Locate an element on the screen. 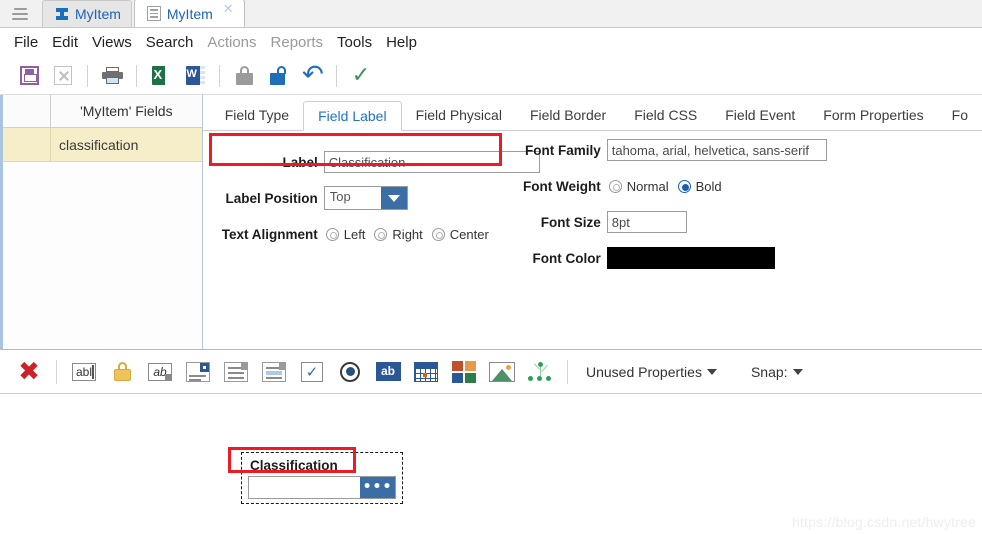  combo-box-icon is located at coordinates (198, 371).